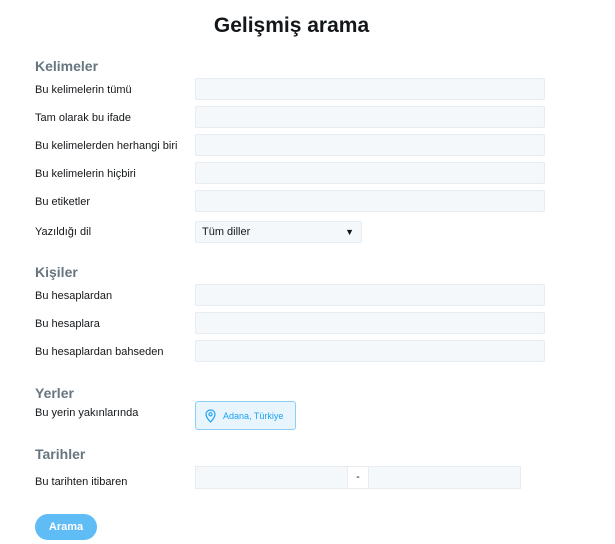 The image size is (615, 544). Describe the element at coordinates (370, 173) in the screenshot. I see `none-words-input` at that location.